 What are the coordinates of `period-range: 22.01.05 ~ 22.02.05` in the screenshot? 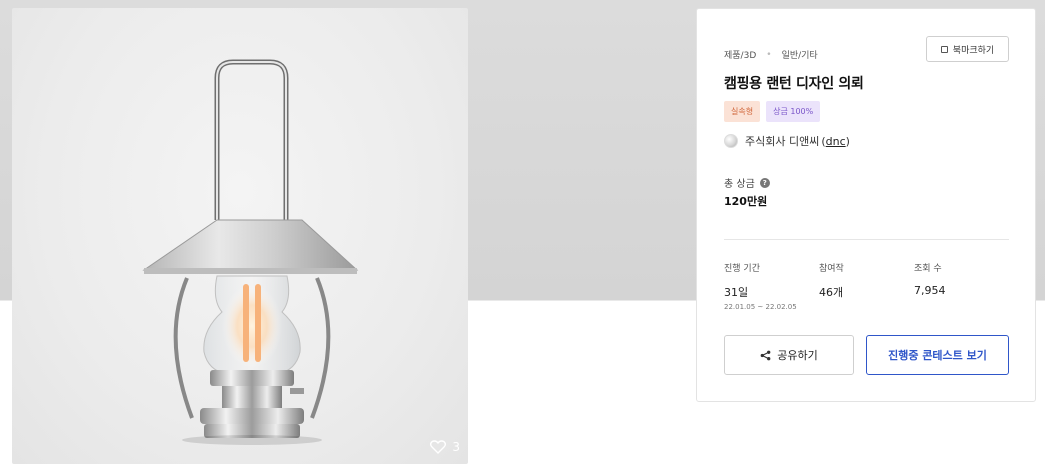 It's located at (760, 307).